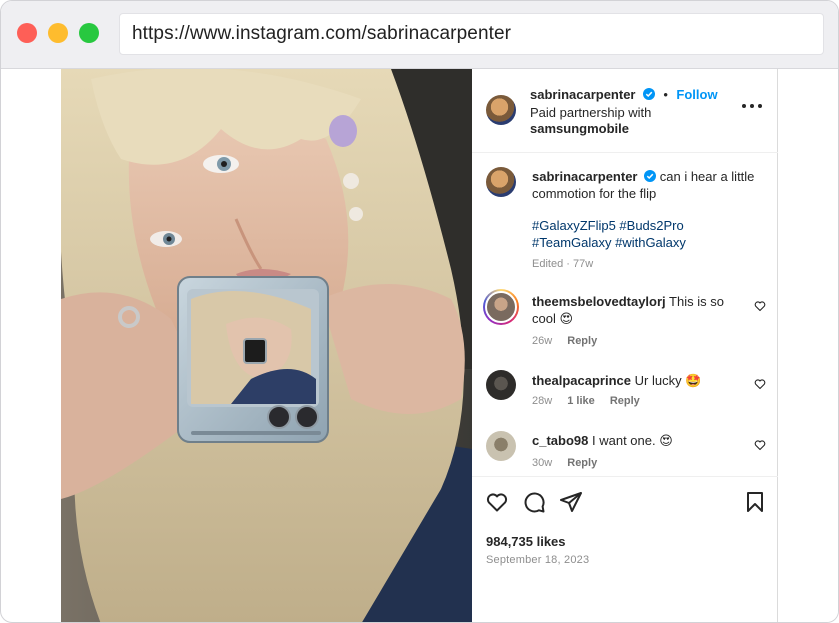  I want to click on hashtags-line-2: #TeamGalaxy #withGalaxy, so click(609, 242).